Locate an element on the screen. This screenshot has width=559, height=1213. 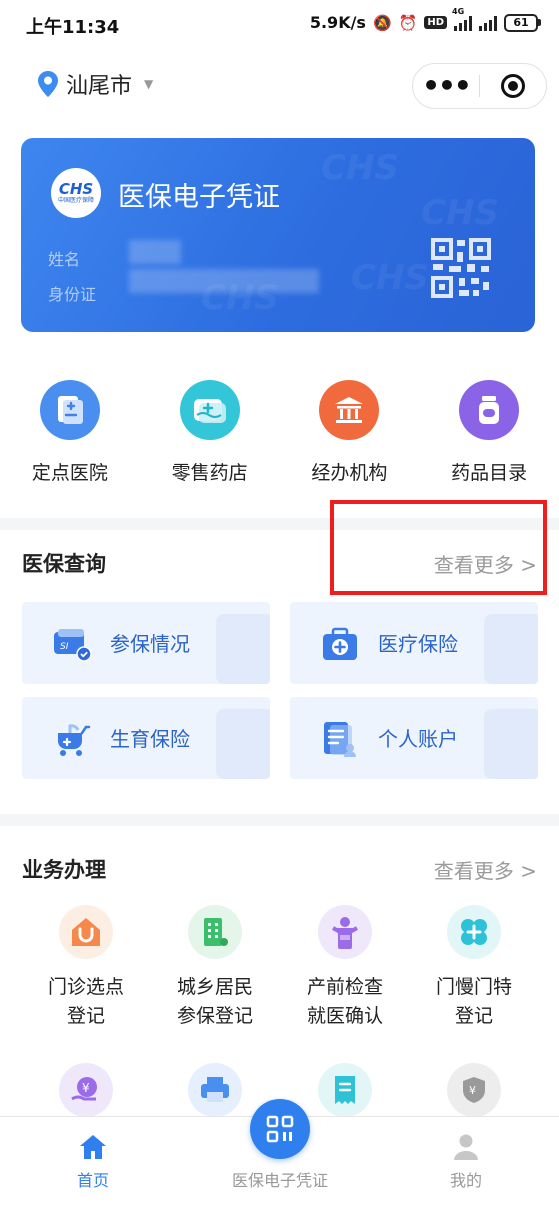
status-time: 上午11:34 is located at coordinates (73, 27).